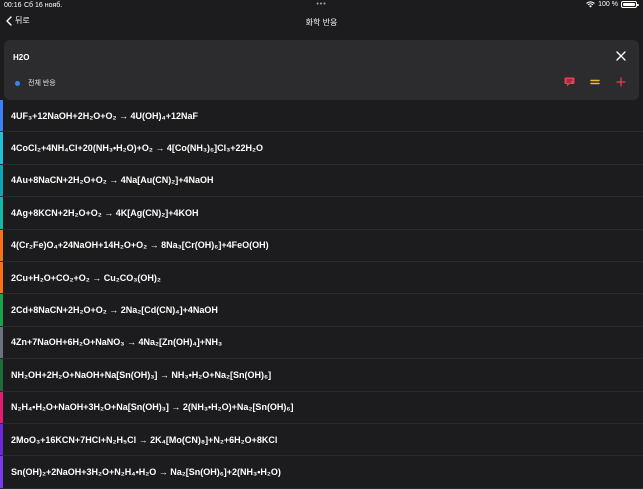 This screenshot has height=489, width=643. What do you see at coordinates (321, 310) in the screenshot?
I see `reaction-row: 2Cd+8NaCN+2H₂O+O₂ → 2Na₂[Cd(CN)₄]+4NaOH` at bounding box center [321, 310].